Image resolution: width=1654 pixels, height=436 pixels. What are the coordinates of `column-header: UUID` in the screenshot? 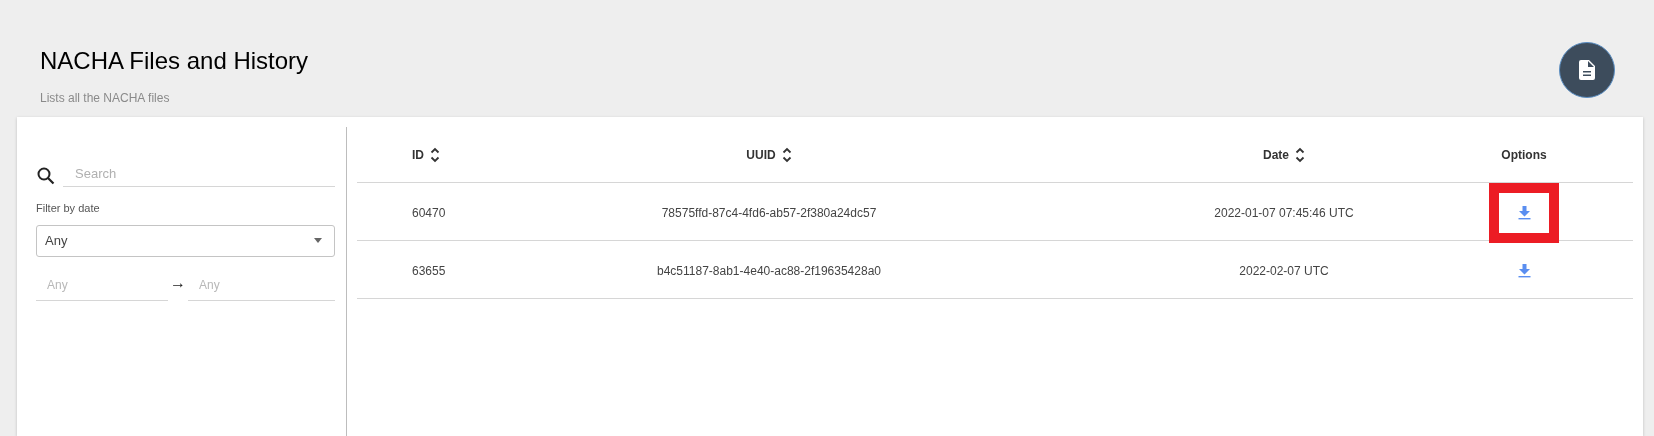 It's located at (761, 154).